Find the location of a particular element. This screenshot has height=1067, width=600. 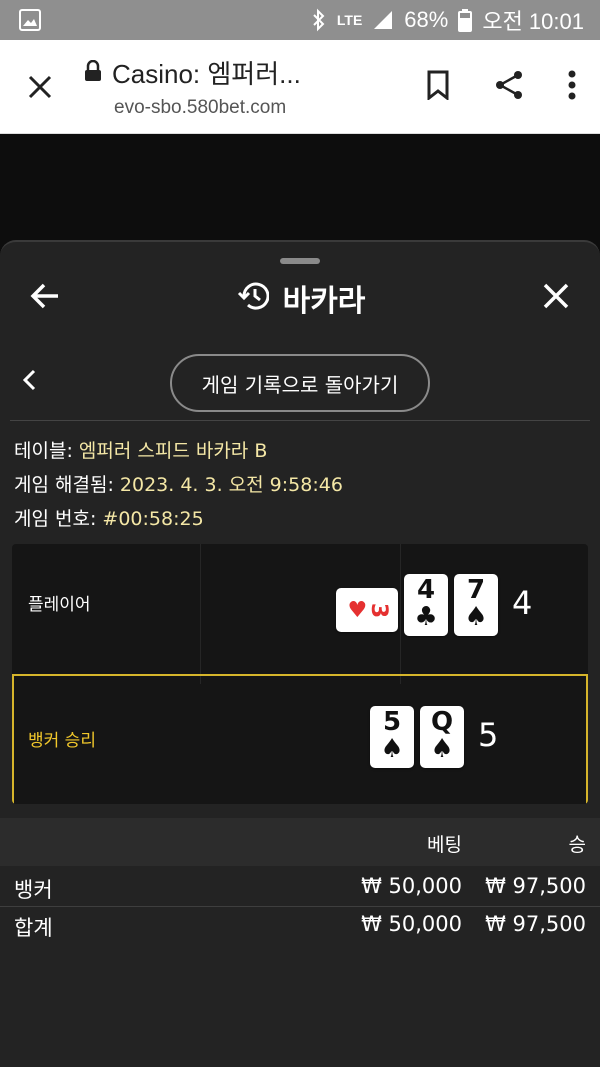

table-info-row: 테이블: 엠퍼러 스피드 바카라 B is located at coordinates (178, 451).